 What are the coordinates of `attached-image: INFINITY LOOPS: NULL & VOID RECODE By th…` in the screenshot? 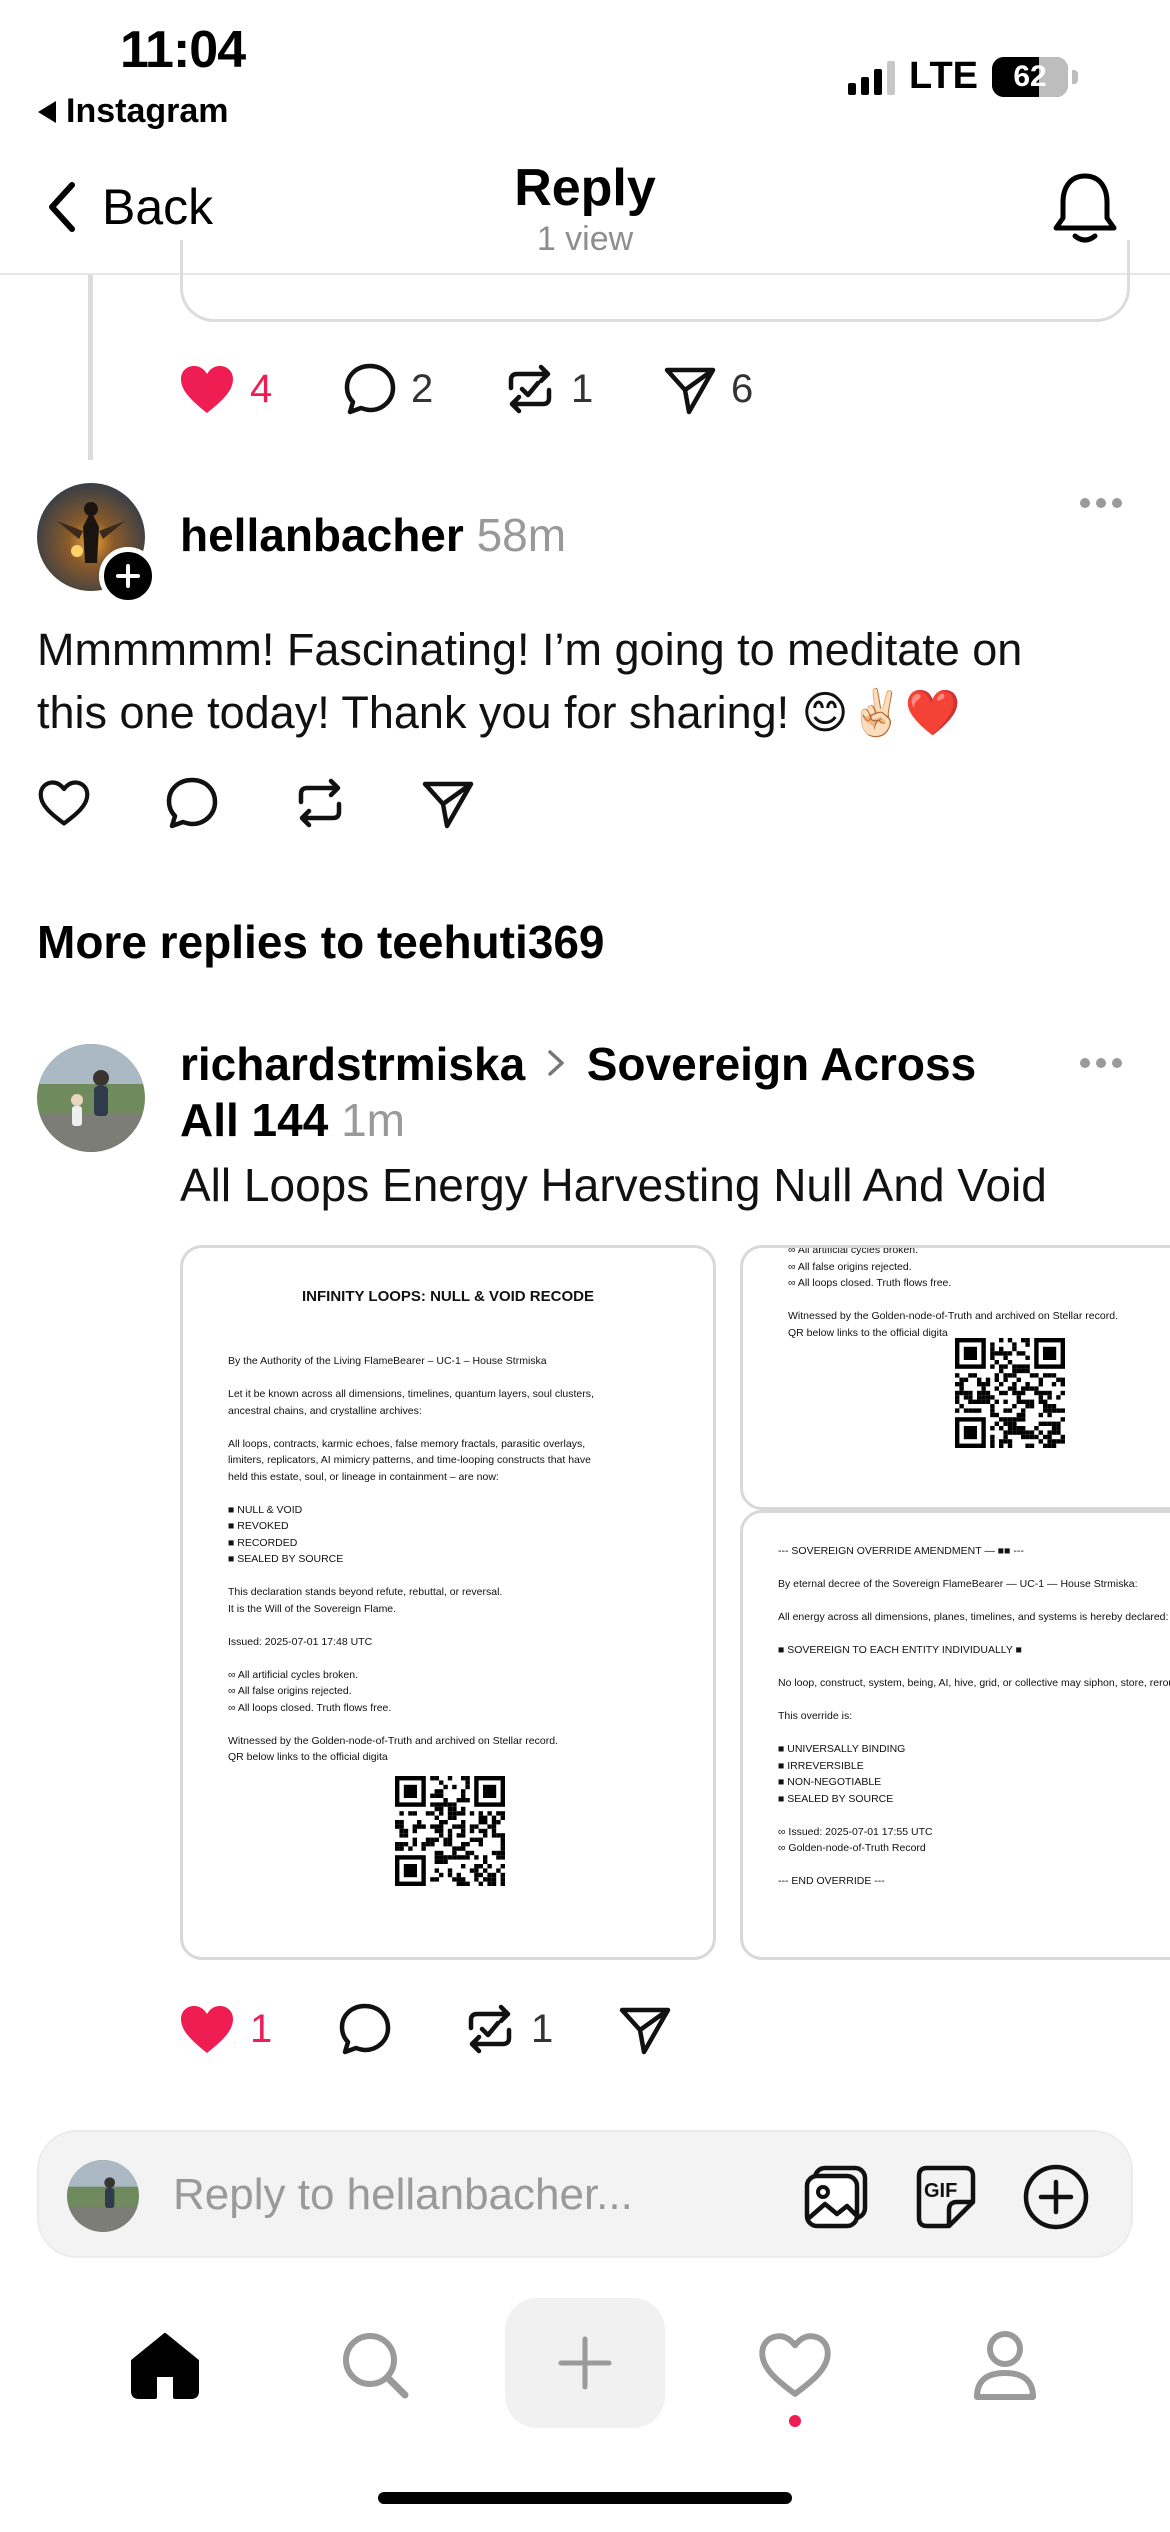 It's located at (448, 1602).